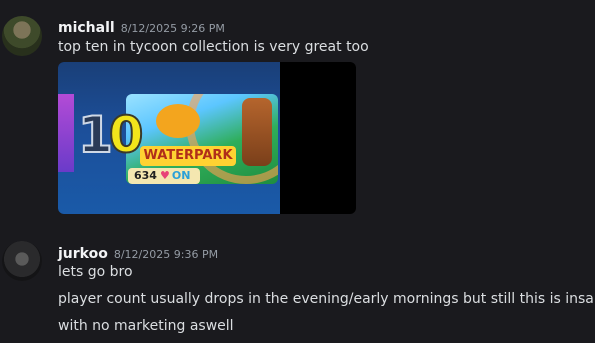 The height and width of the screenshot is (343, 595). I want to click on logo-suffix: ON, so click(181, 175).